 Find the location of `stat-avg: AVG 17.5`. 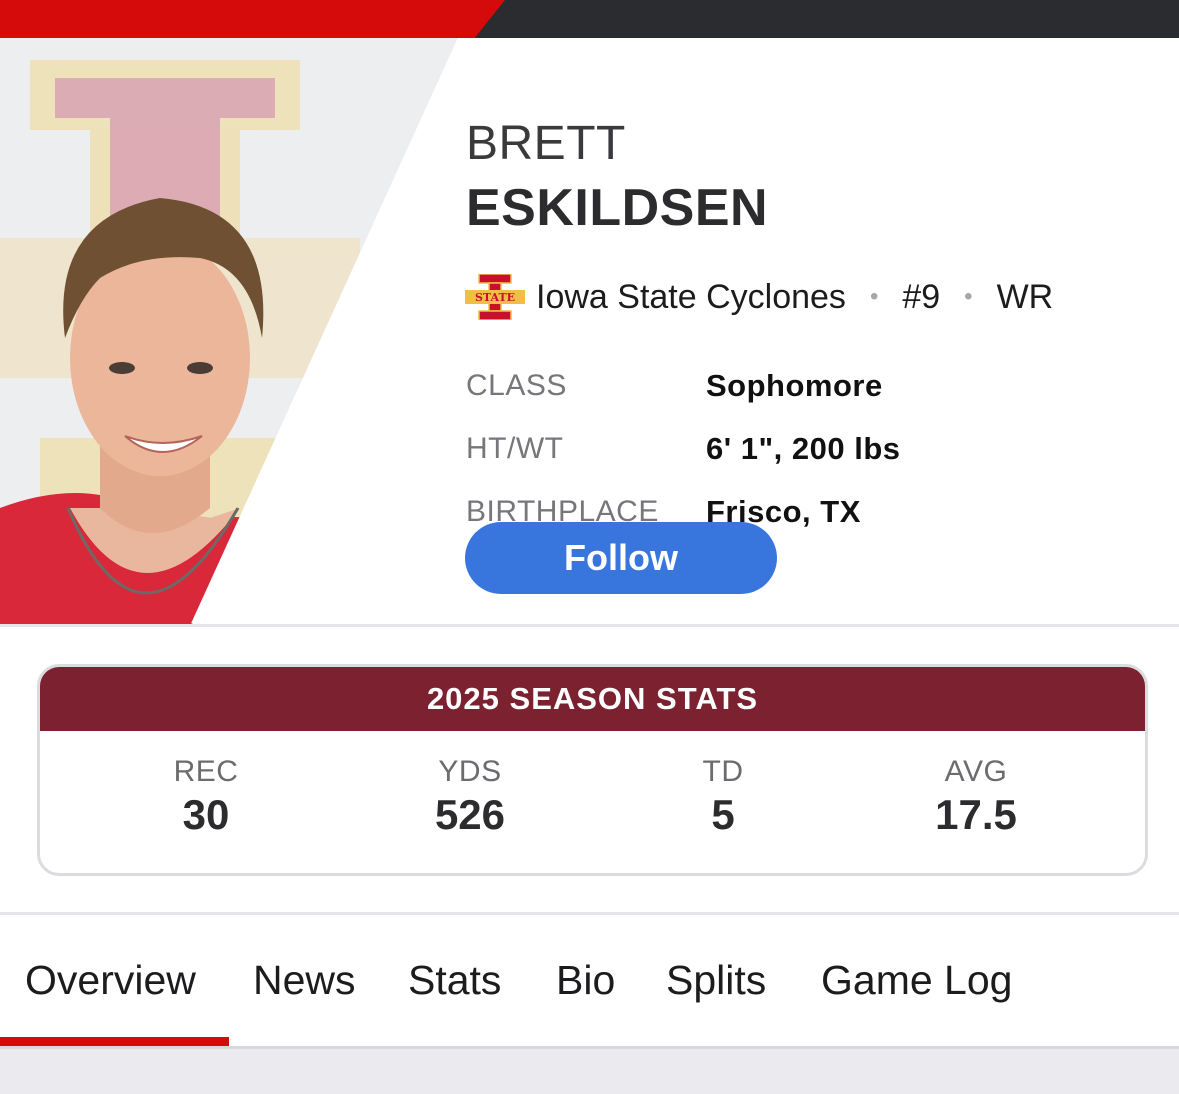

stat-avg: AVG 17.5 is located at coordinates (976, 797).